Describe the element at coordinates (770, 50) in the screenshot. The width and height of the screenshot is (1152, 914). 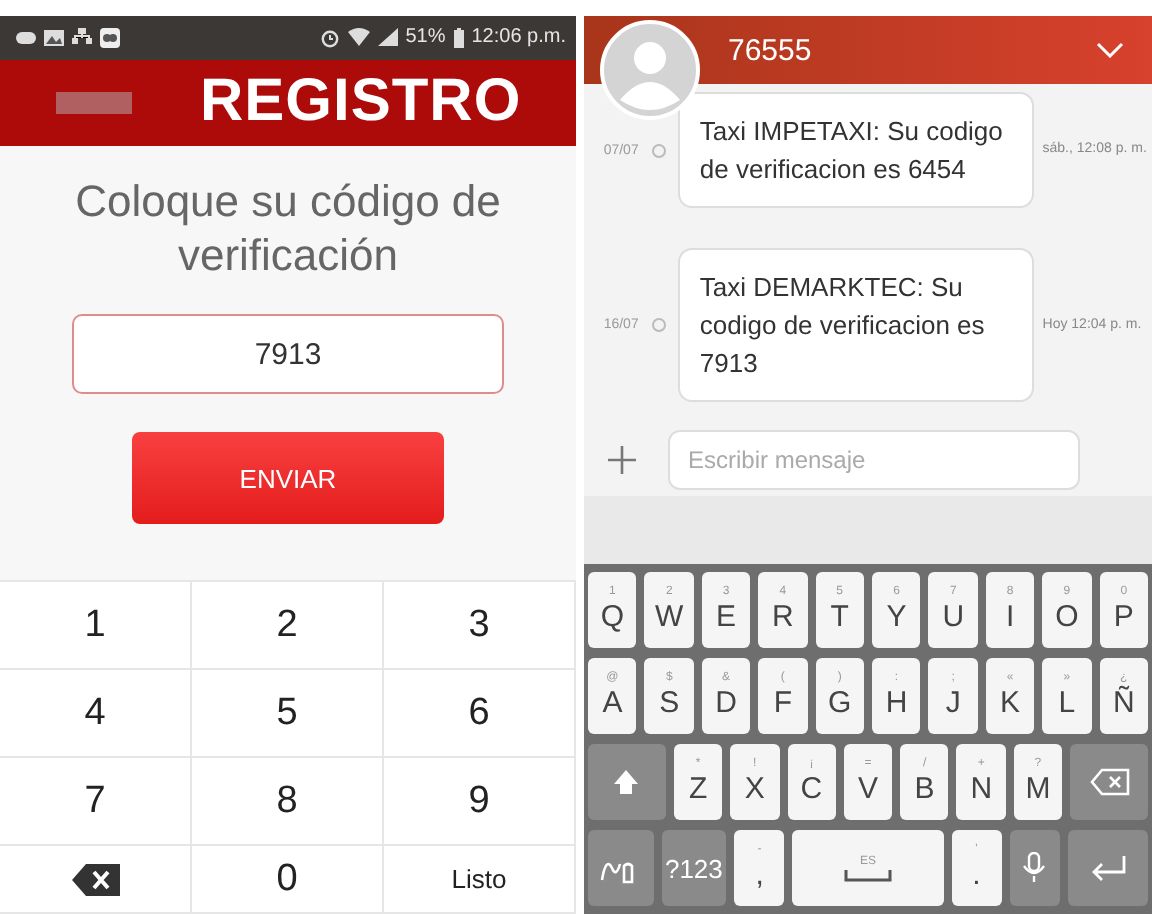
I see `contact-name: 76555` at that location.